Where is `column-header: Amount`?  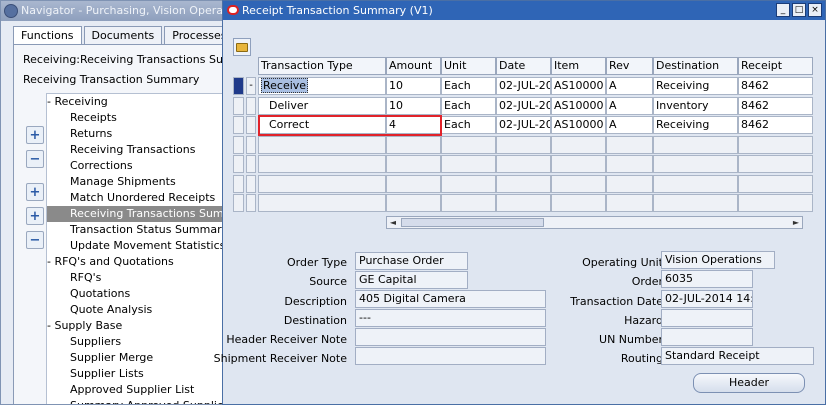
column-header: Amount is located at coordinates (413, 66).